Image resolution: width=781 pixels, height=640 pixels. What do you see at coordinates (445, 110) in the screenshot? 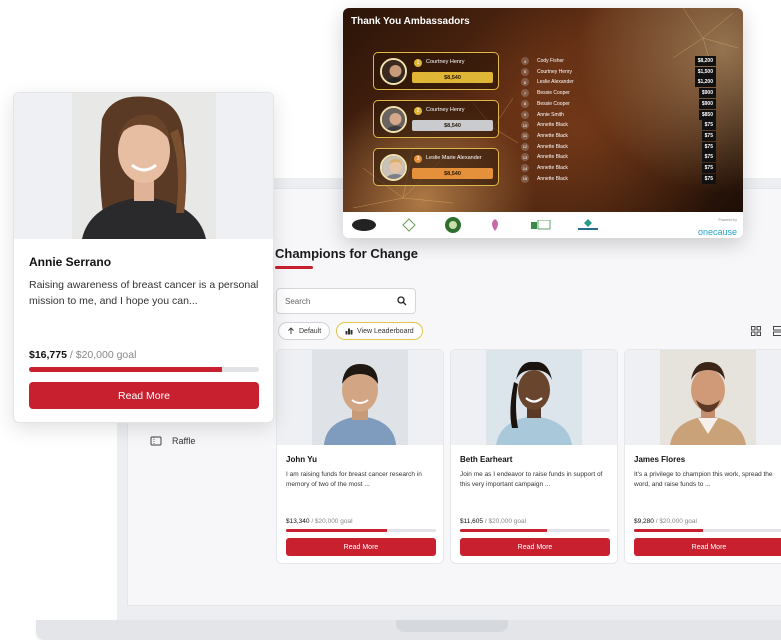
I see `ambassador-name: Courtney Henry` at bounding box center [445, 110].